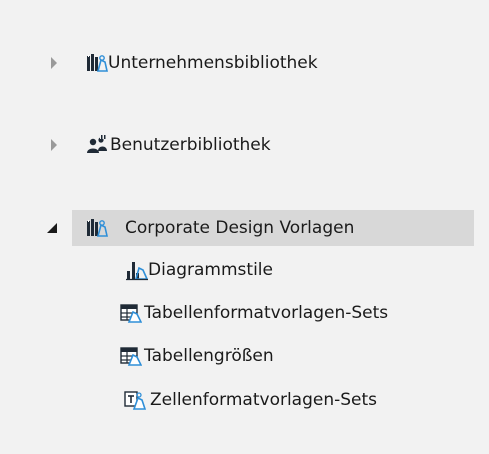 This screenshot has width=489, height=454. I want to click on tree-node-corporate-design-vorlagen: Corporate Design Vorlagen, so click(273, 228).